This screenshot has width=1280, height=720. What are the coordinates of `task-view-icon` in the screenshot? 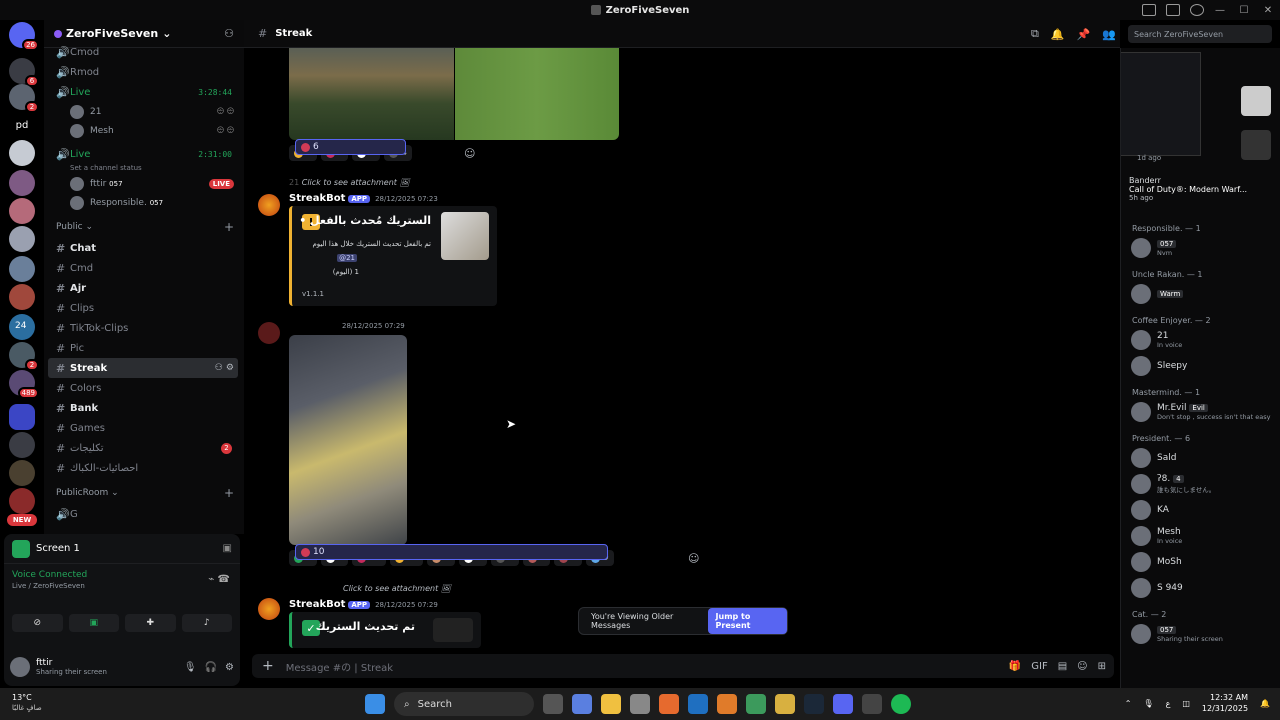 It's located at (553, 704).